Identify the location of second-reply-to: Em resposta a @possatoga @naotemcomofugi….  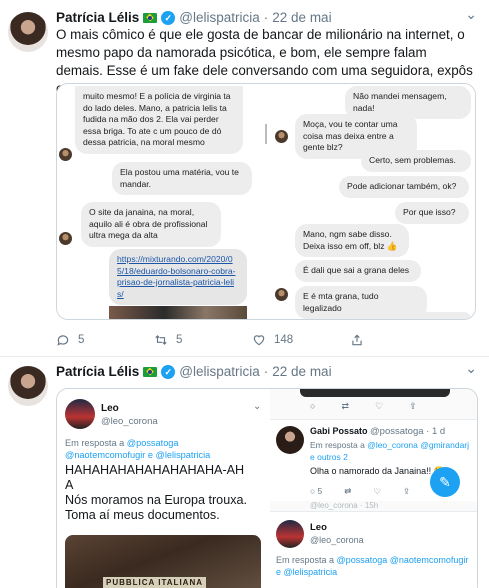
(375, 566).